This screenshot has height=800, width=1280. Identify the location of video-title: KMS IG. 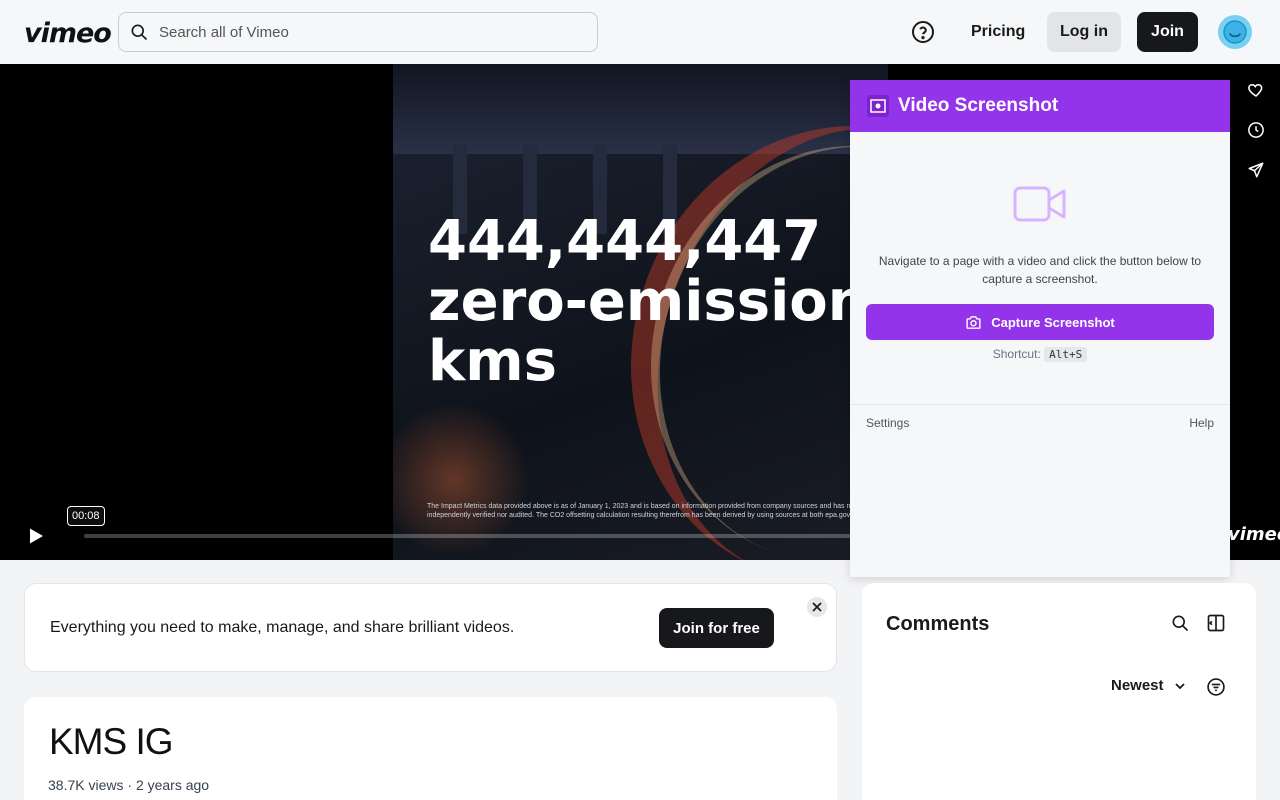
(111, 741).